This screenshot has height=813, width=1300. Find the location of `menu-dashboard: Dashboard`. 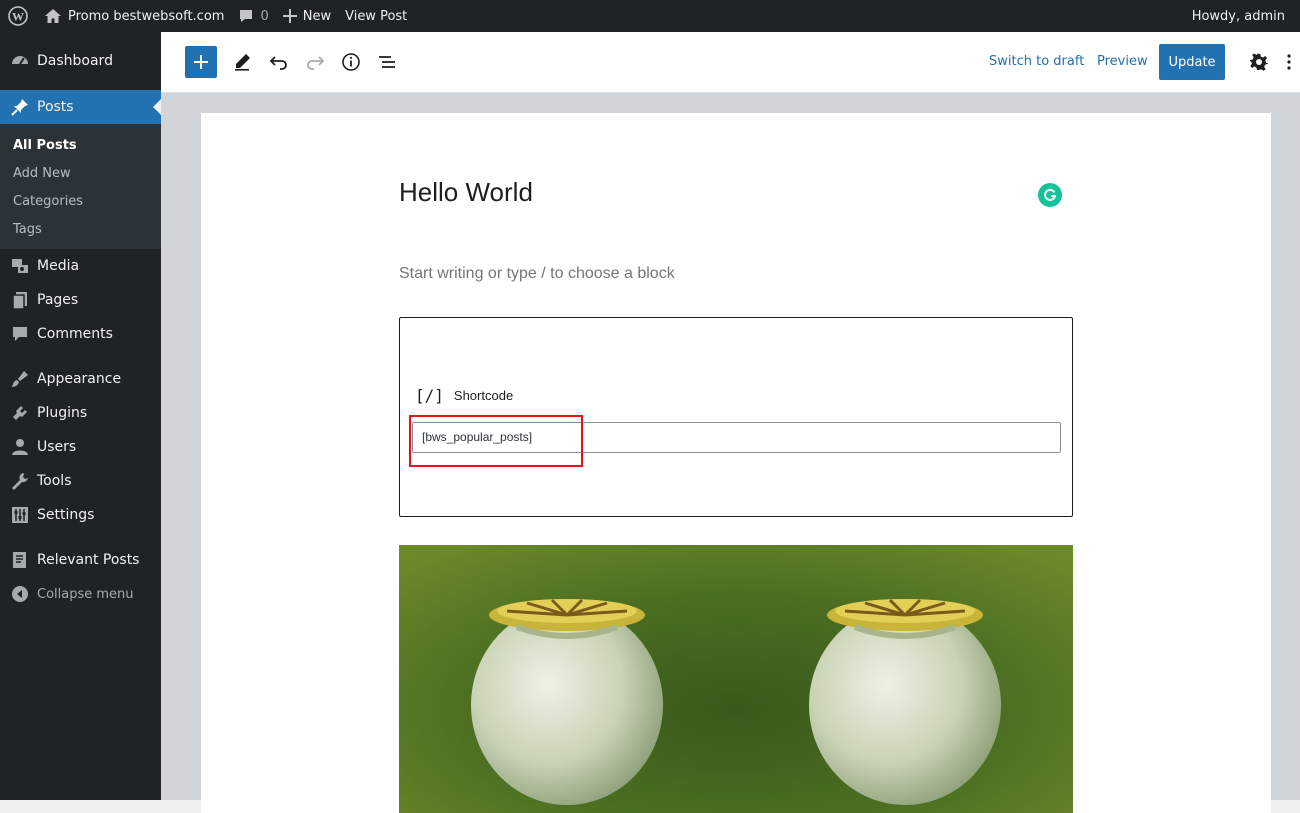

menu-dashboard: Dashboard is located at coordinates (80, 61).